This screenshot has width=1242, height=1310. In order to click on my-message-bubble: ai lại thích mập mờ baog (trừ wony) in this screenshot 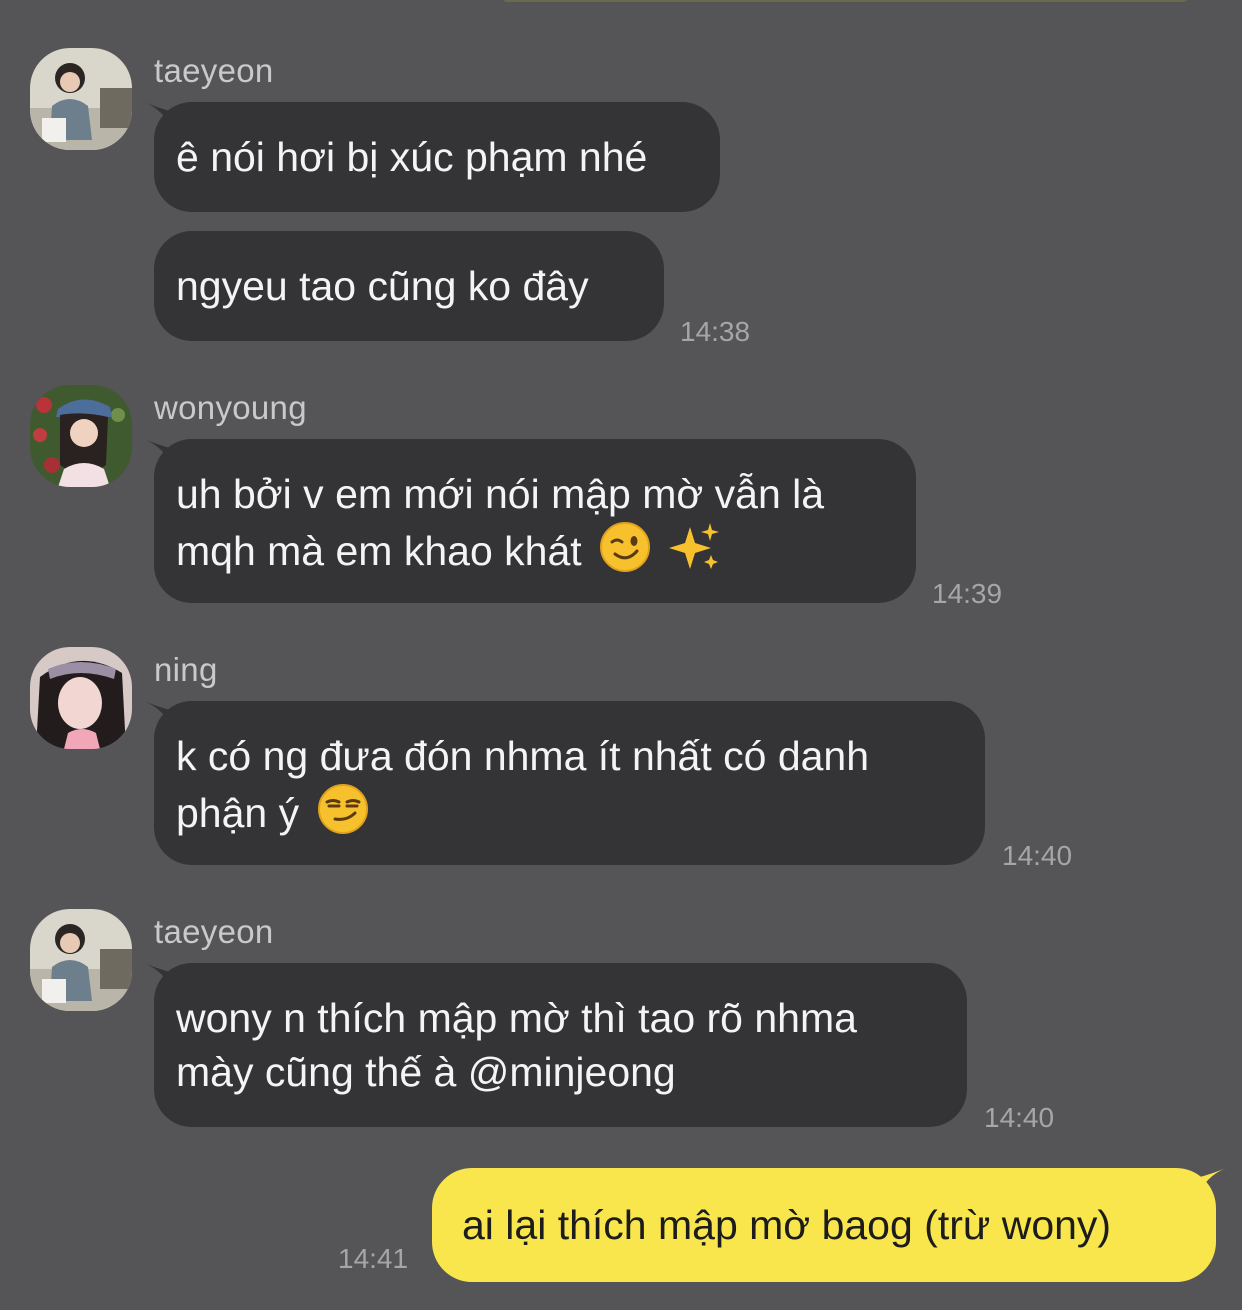, I will do `click(824, 1225)`.